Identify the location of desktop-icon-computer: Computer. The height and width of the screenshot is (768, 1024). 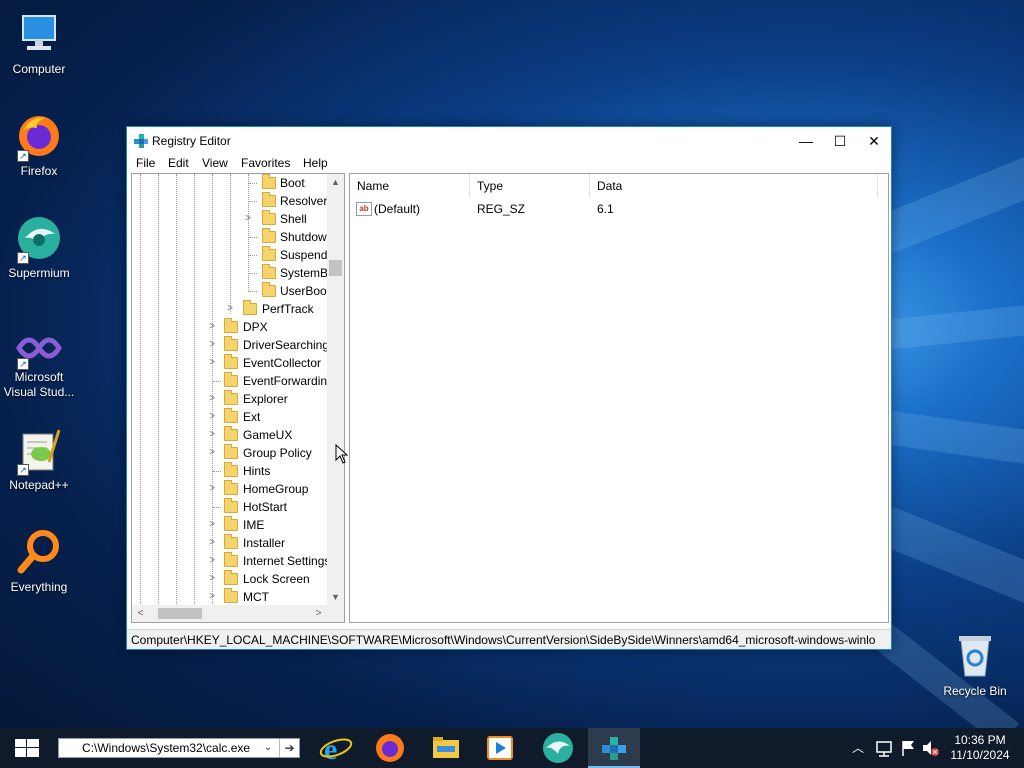
(39, 43).